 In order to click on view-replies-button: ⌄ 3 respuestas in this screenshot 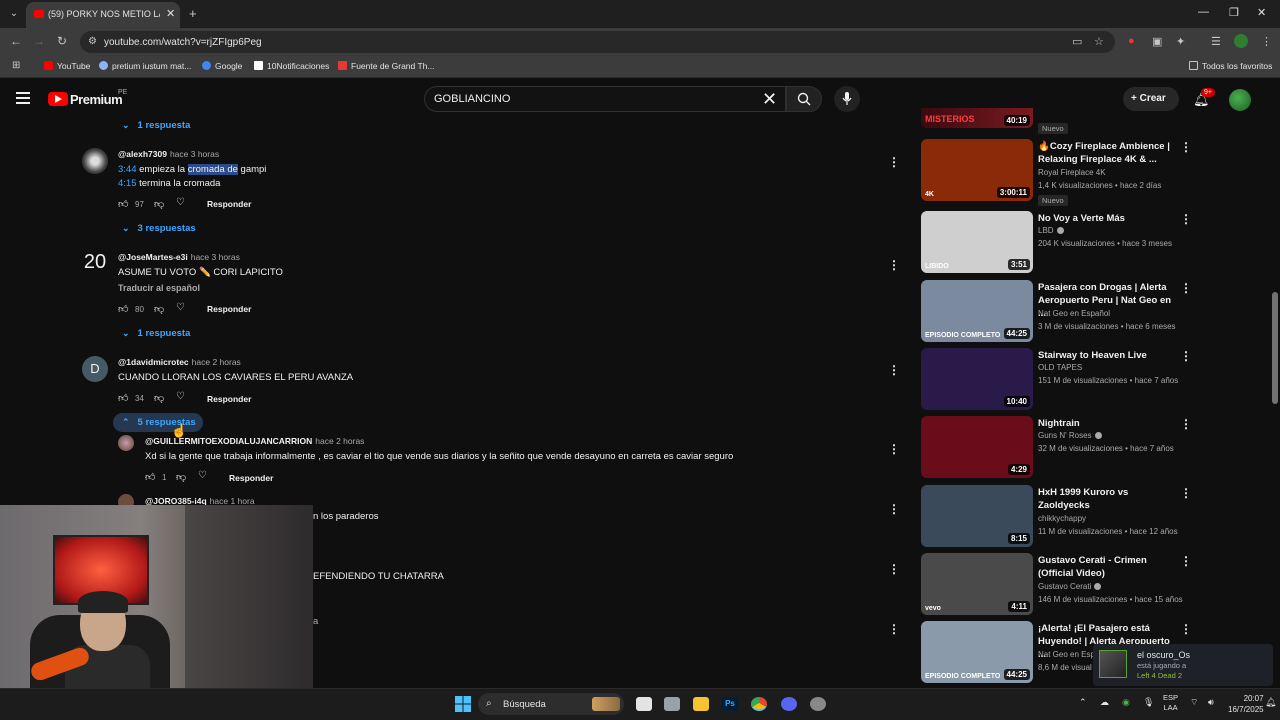, I will do `click(159, 228)`.